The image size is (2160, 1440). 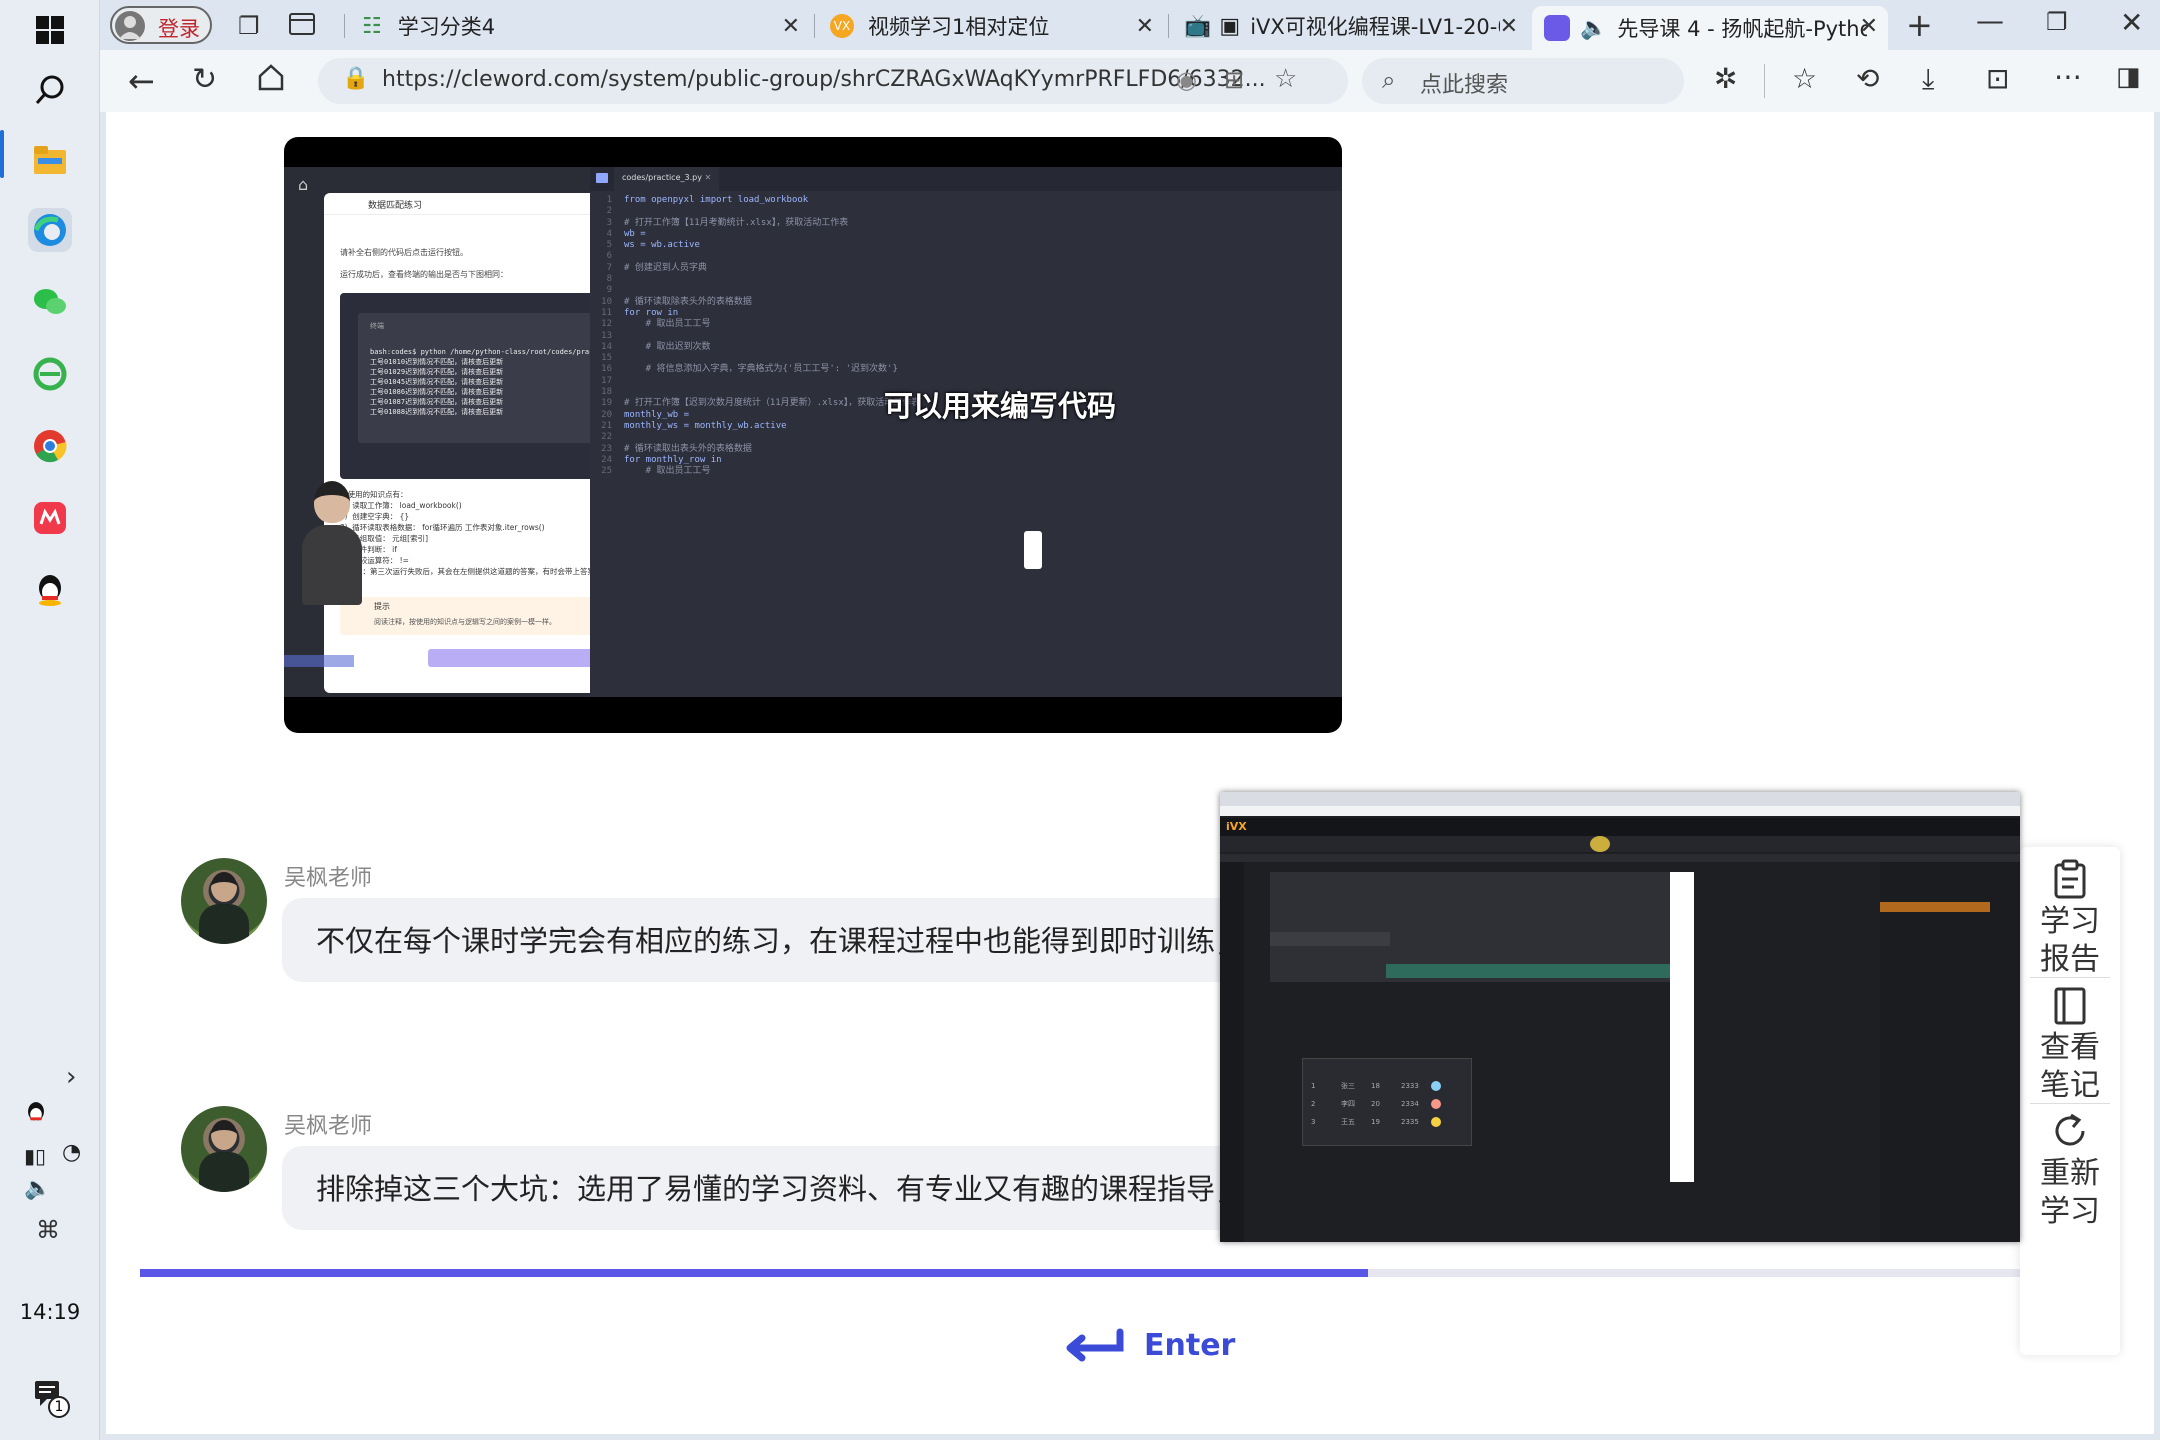 I want to click on pip-tree-panel, so click(x=1470, y=927).